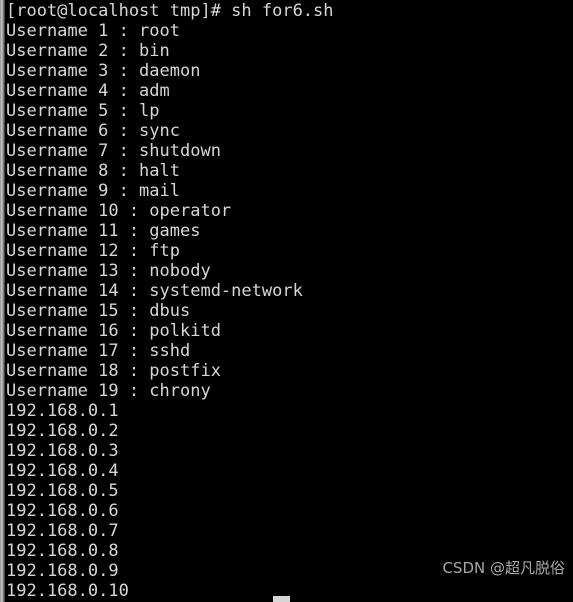 The width and height of the screenshot is (573, 602). I want to click on terminal-line: Username 6 : sync, so click(93, 131).